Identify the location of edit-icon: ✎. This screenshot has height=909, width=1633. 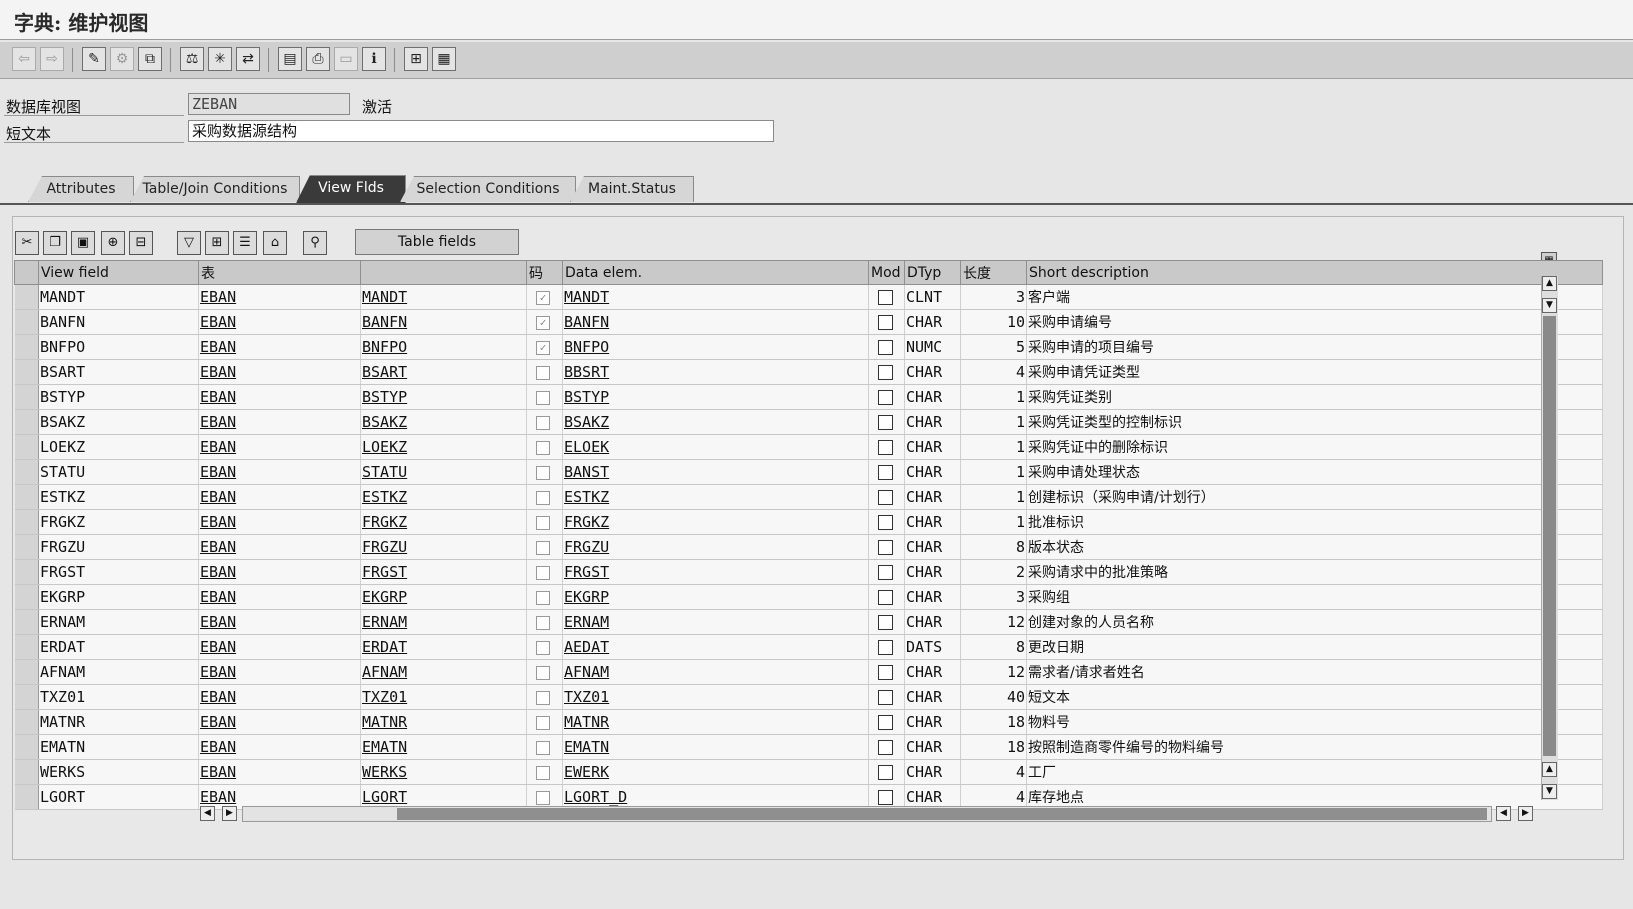
(94, 59).